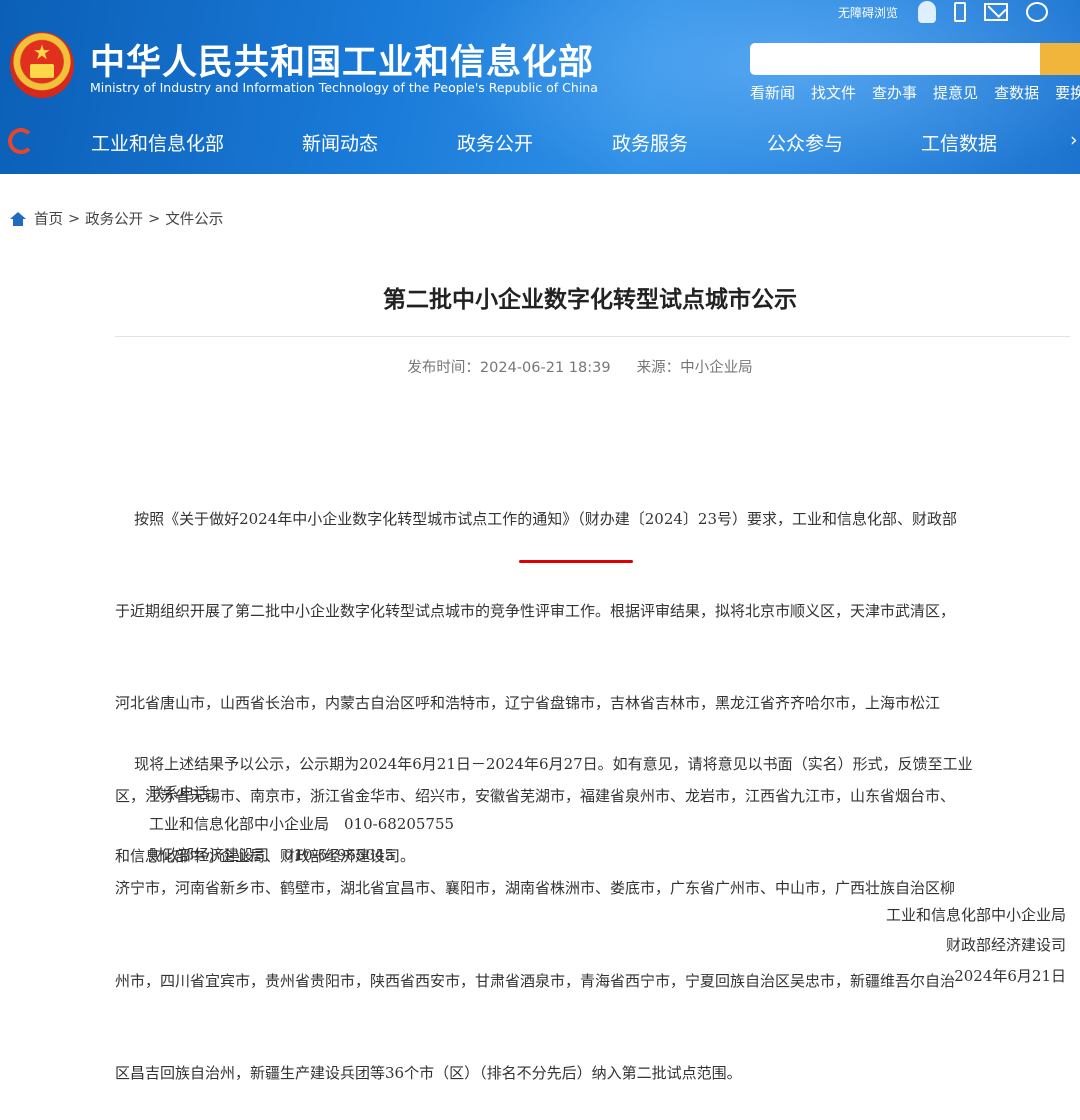 The image size is (1080, 1120). I want to click on nav-item-public-participation: 公众参与, so click(805, 142).